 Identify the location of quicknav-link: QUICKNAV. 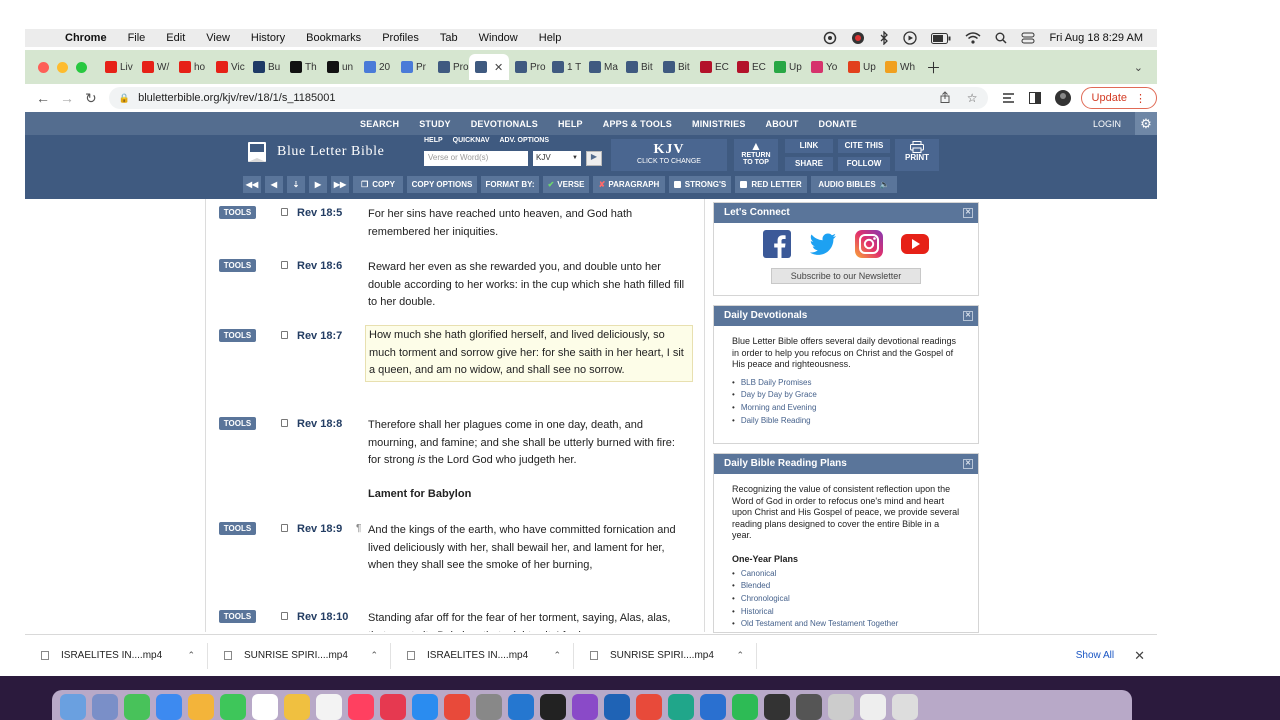
(471, 140).